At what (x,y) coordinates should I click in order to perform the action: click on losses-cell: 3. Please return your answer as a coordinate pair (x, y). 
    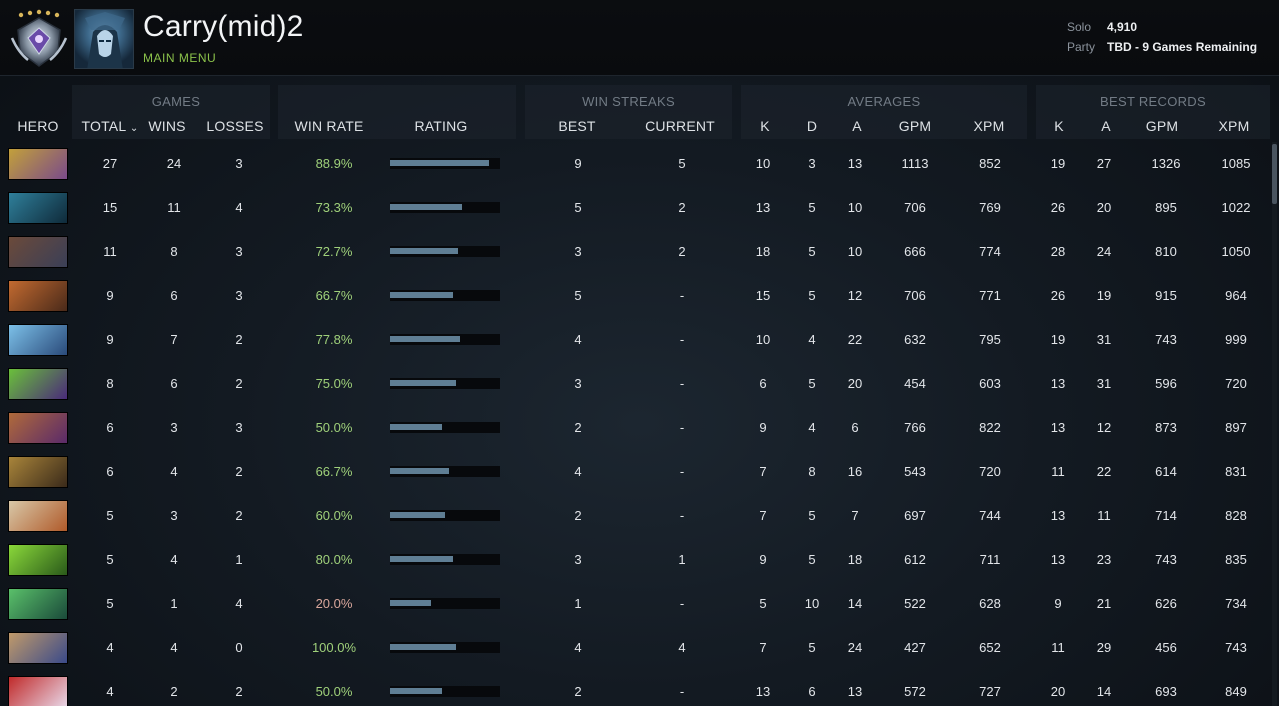
    Looking at the image, I should click on (239, 251).